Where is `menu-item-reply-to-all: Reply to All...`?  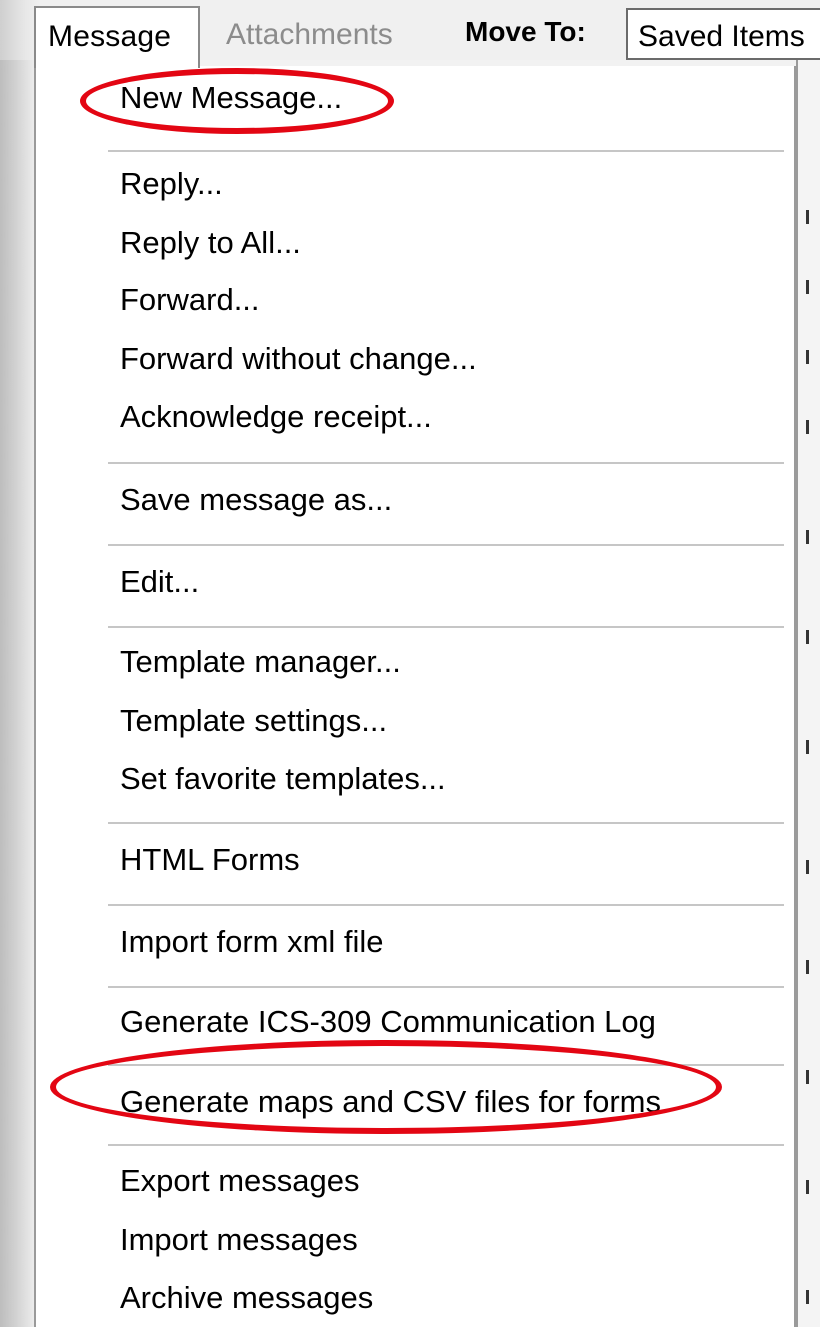
menu-item-reply-to-all: Reply to All... is located at coordinates (210, 243).